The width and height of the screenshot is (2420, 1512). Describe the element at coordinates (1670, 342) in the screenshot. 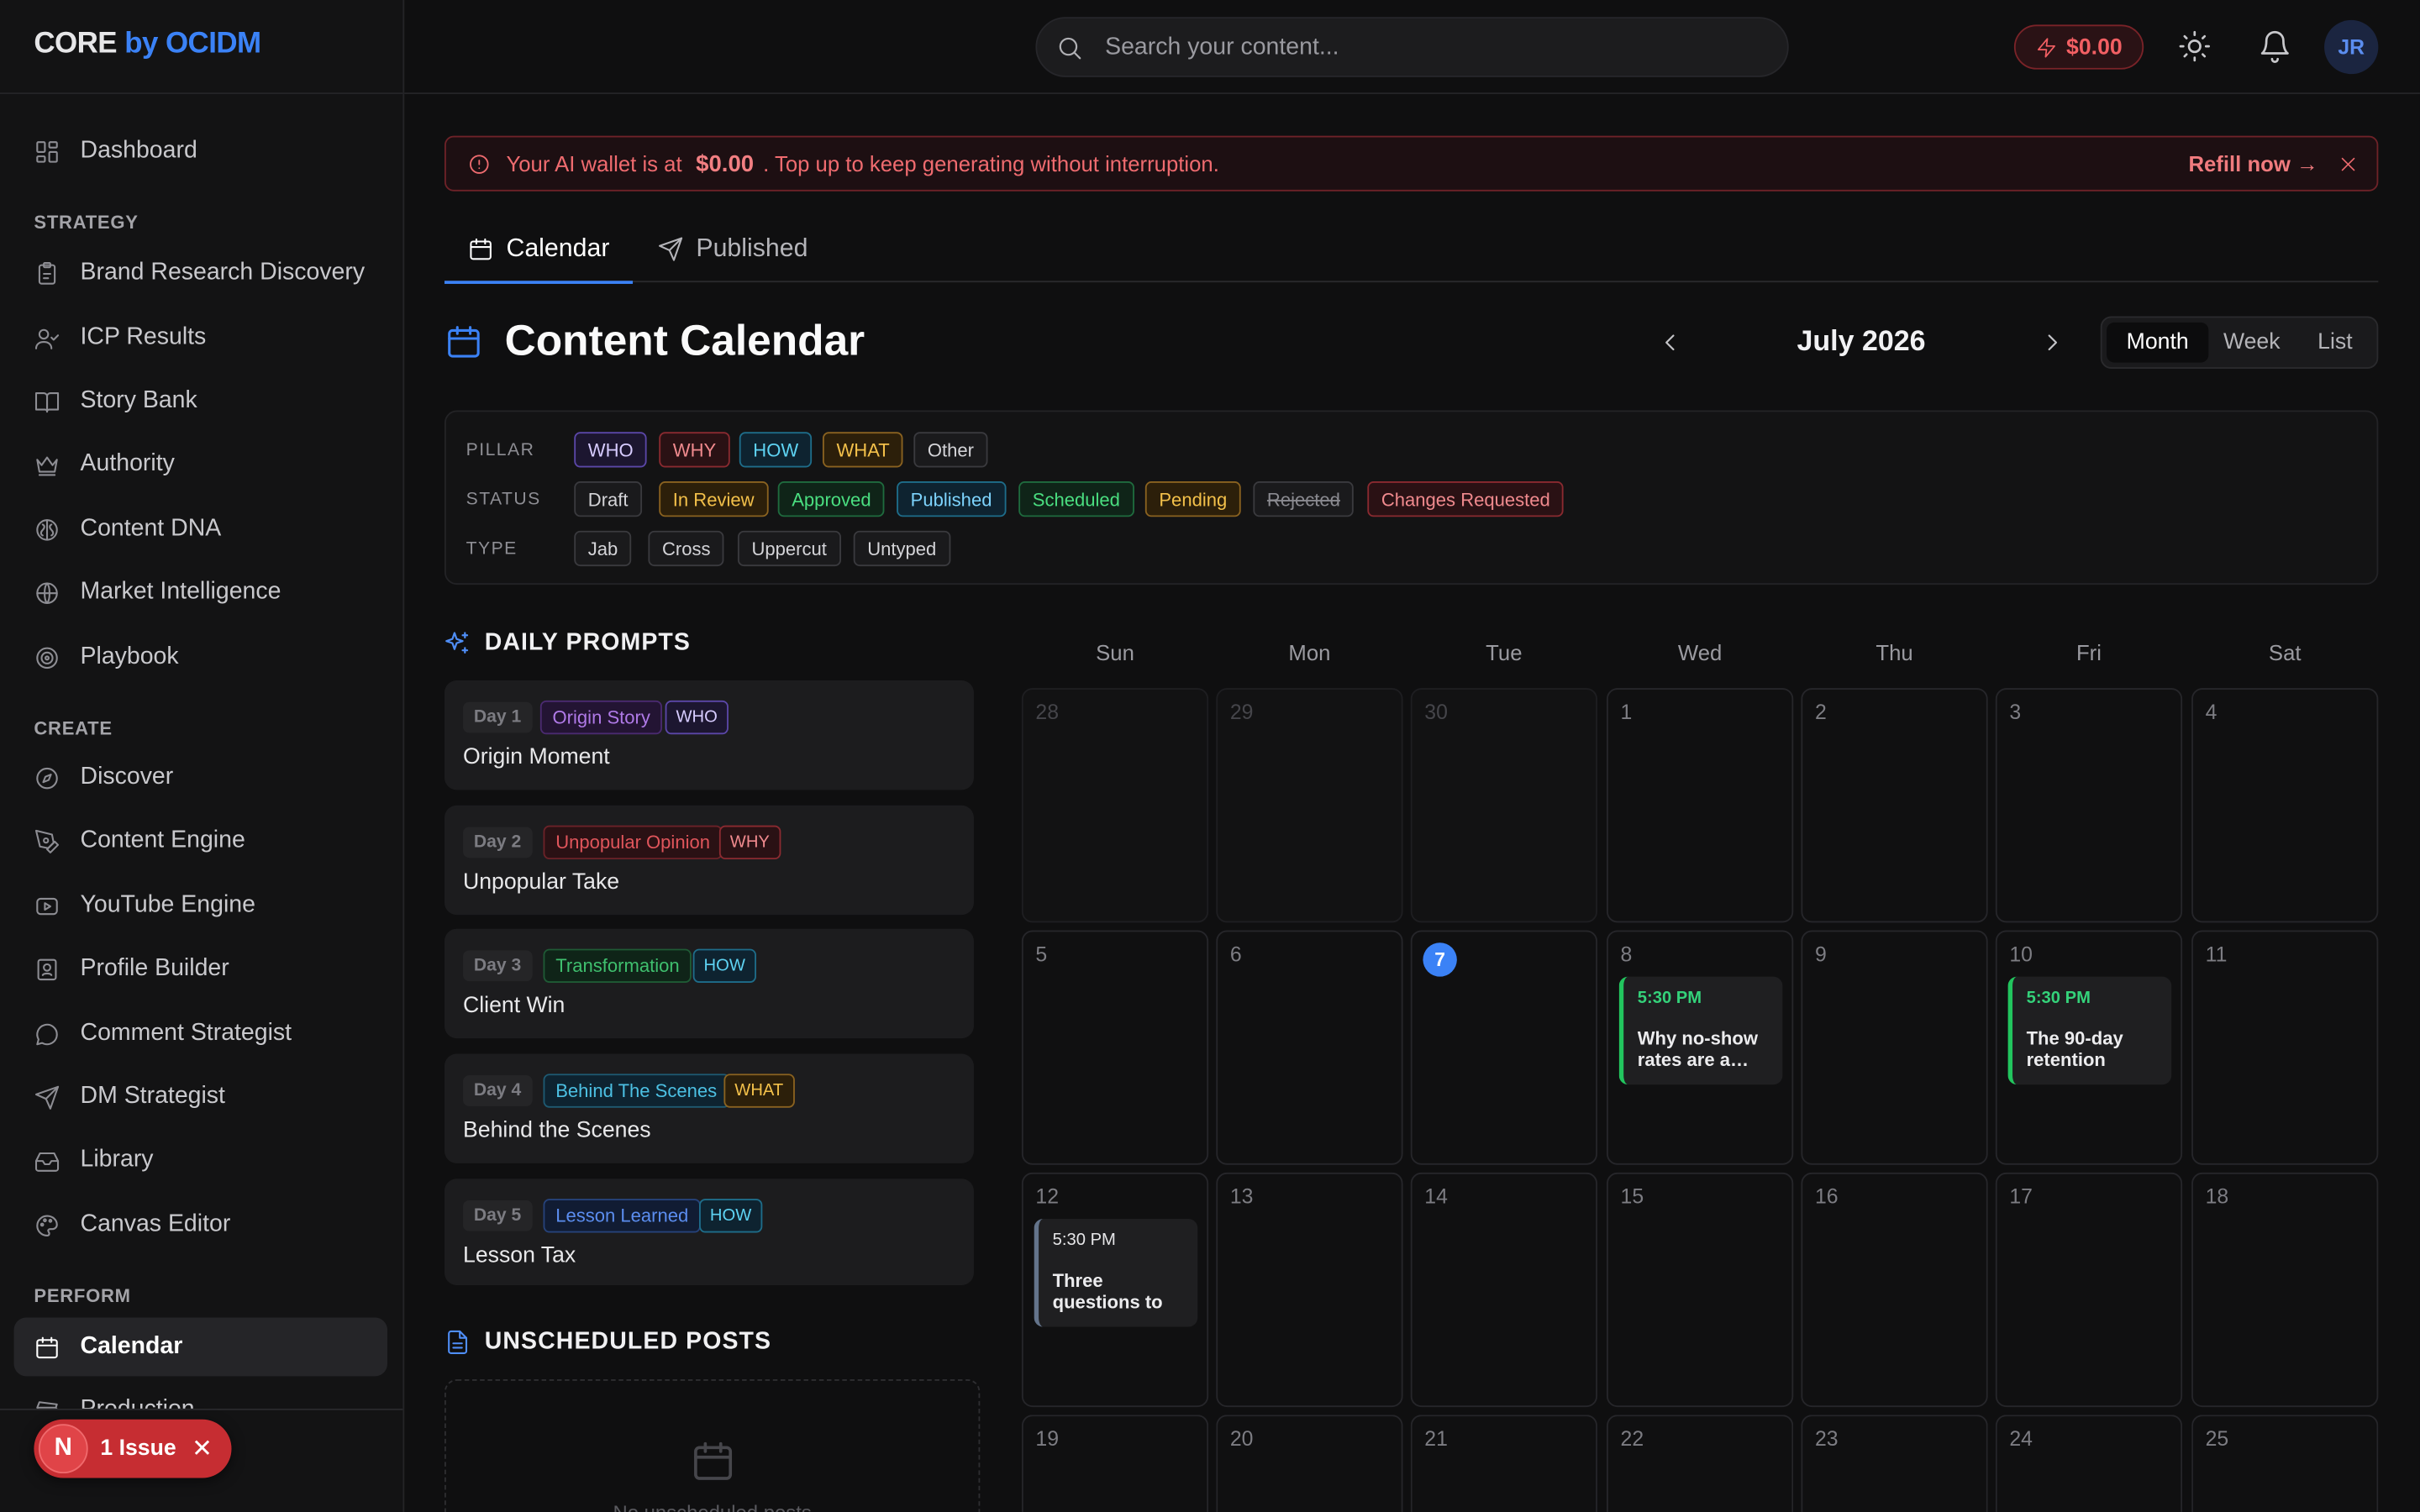

I see `chevron-left-icon` at that location.